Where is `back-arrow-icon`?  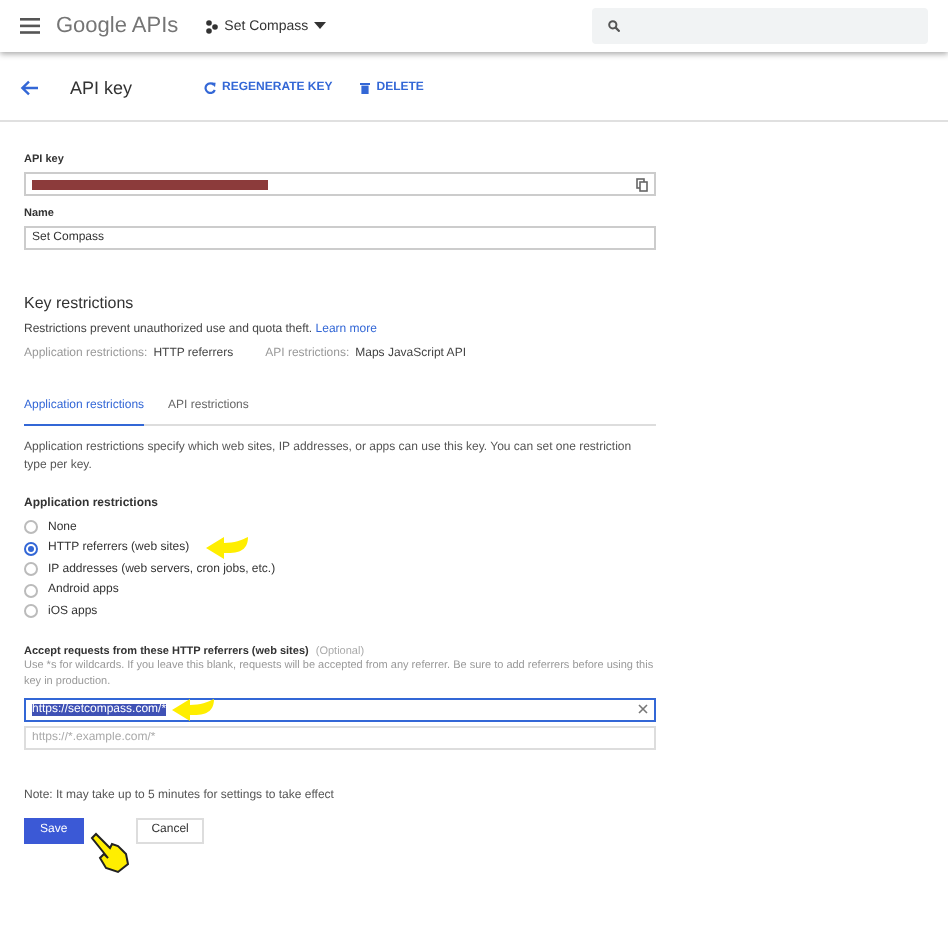 back-arrow-icon is located at coordinates (29, 88).